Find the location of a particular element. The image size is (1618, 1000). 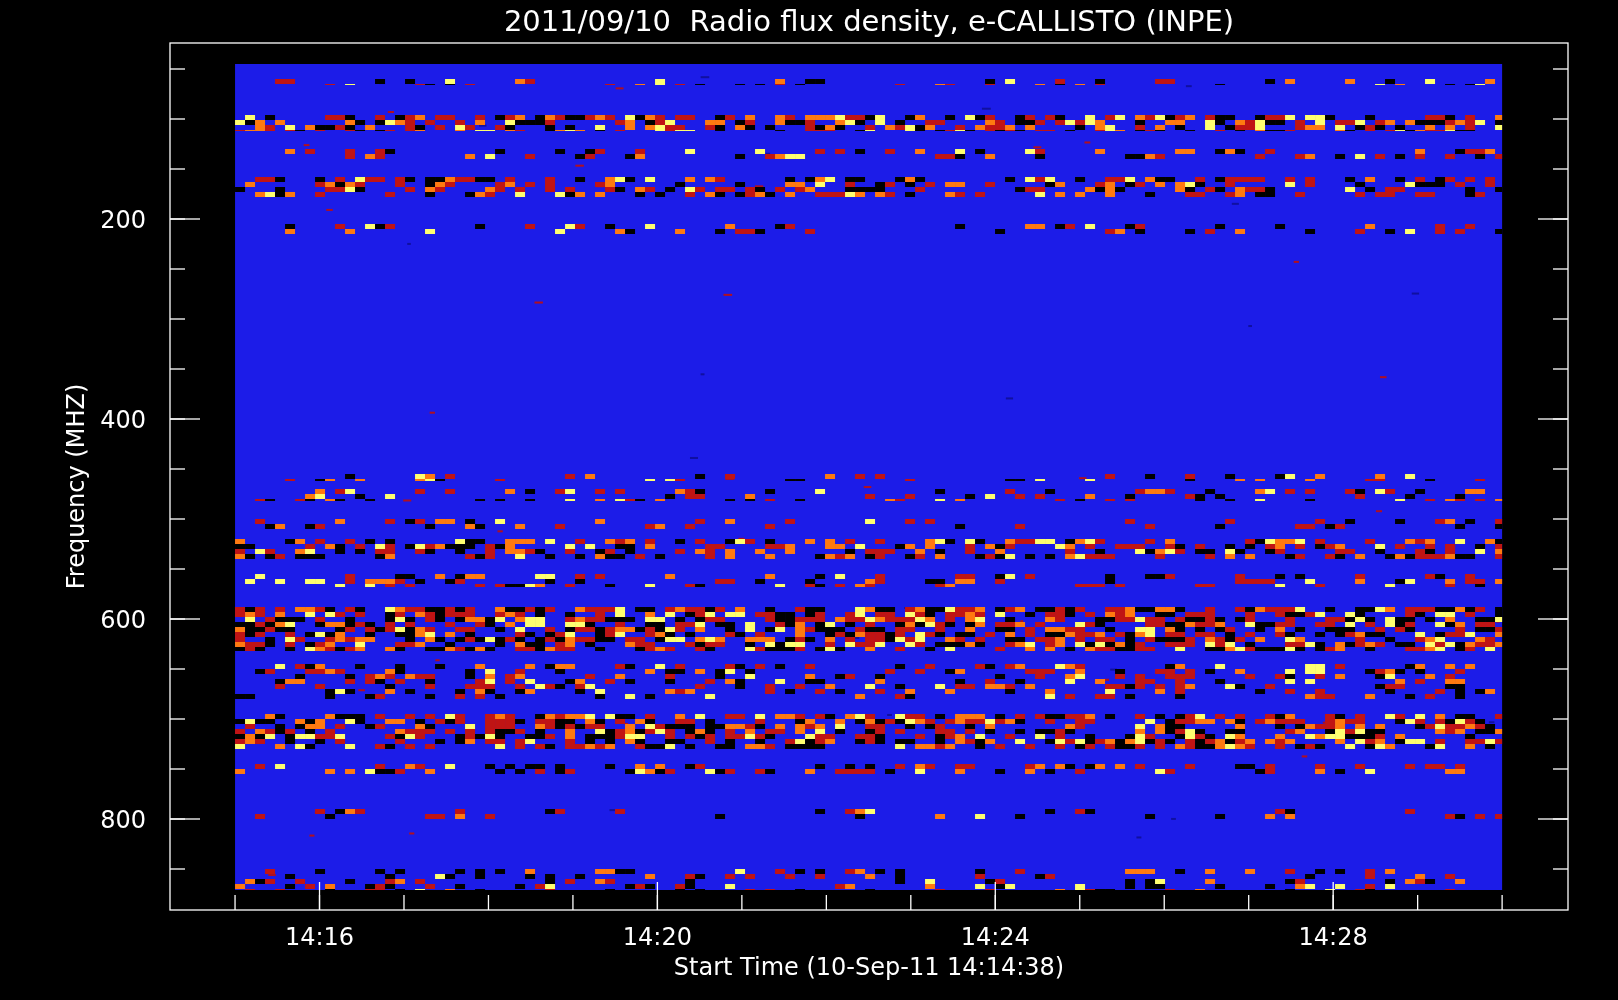

x-axis-label: Start Time (10-Sep-11 14:14:38) is located at coordinates (869, 967).